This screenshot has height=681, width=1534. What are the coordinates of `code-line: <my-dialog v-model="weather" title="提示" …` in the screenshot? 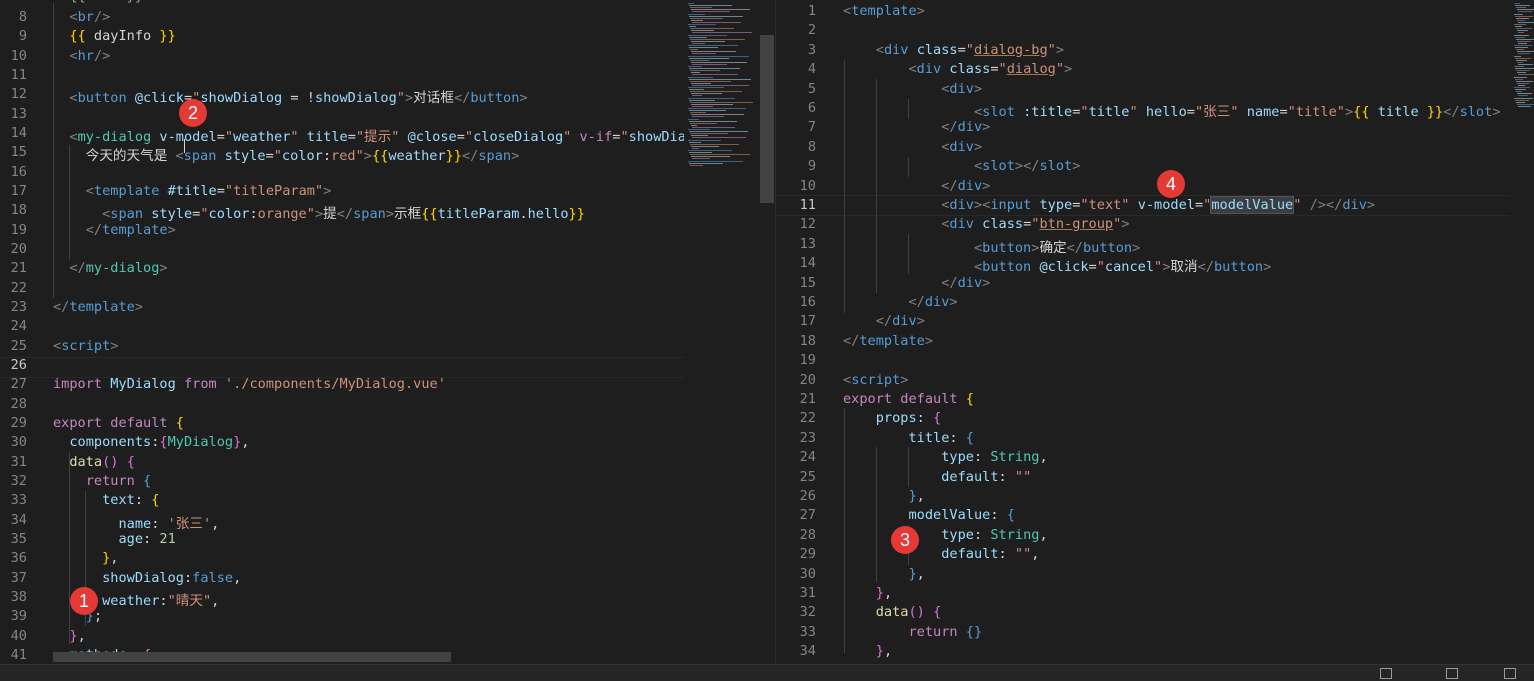 It's located at (368, 135).